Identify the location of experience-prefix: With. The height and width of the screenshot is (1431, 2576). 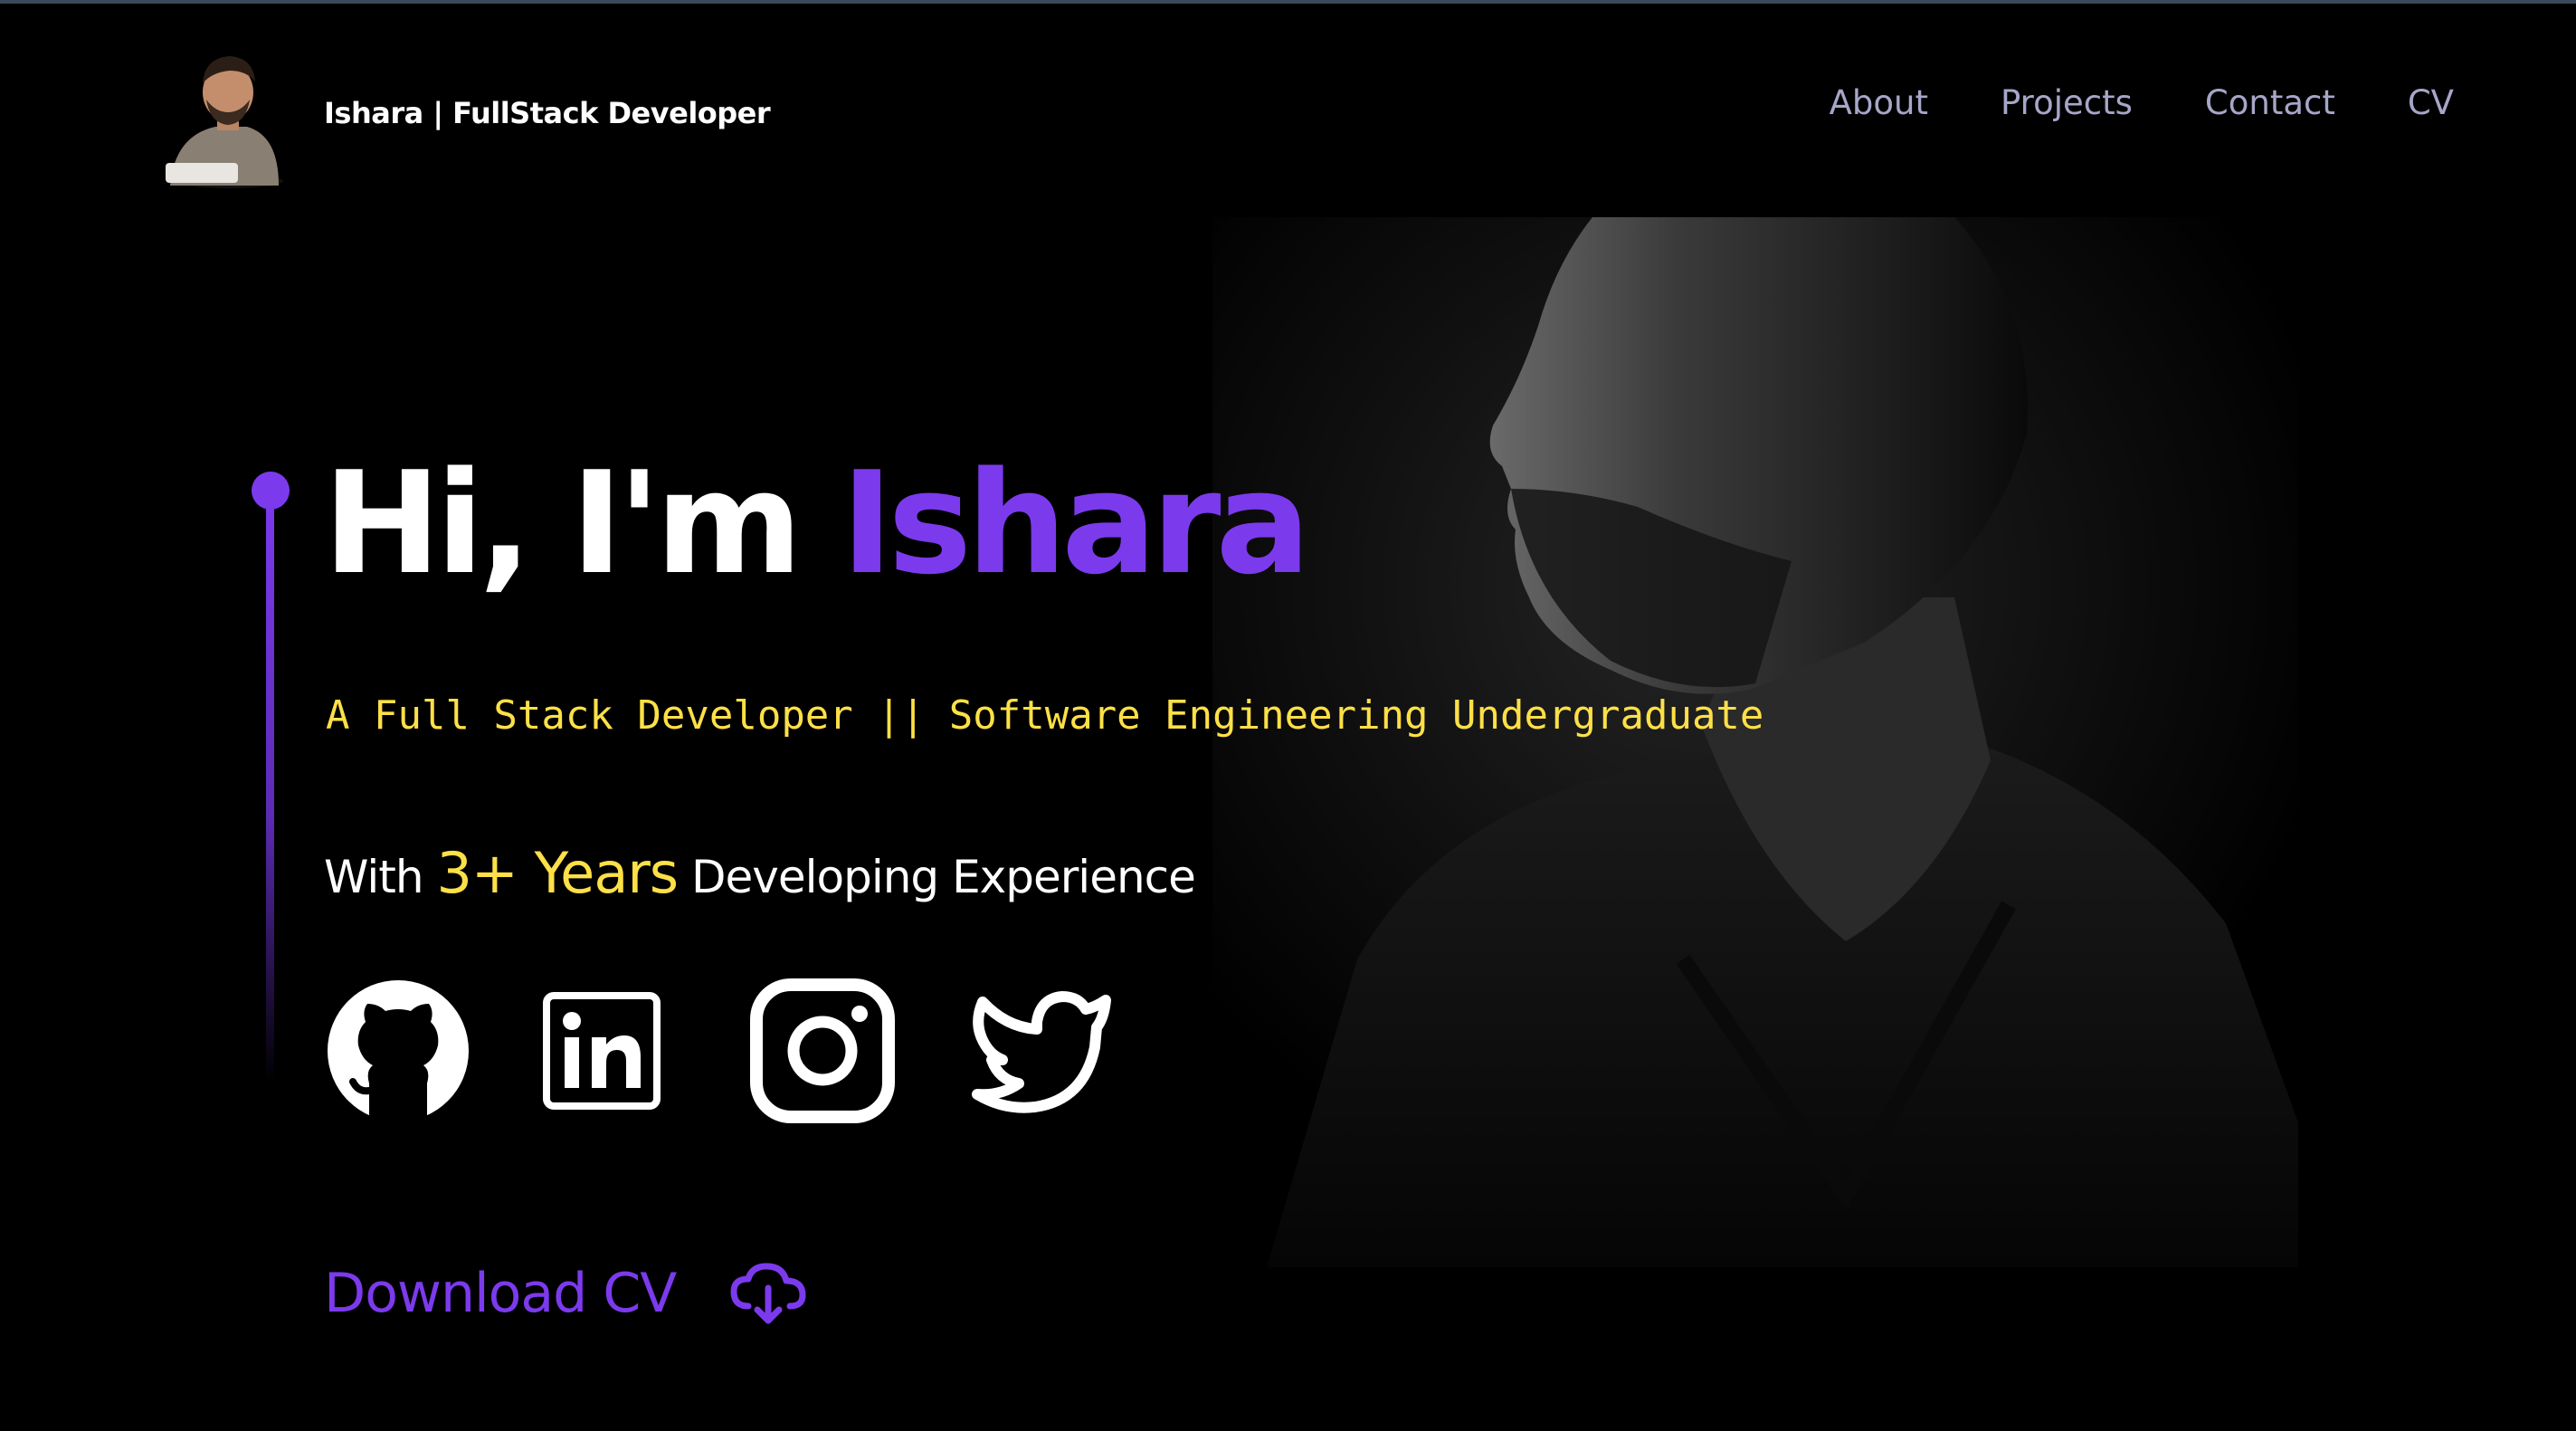
(374, 877).